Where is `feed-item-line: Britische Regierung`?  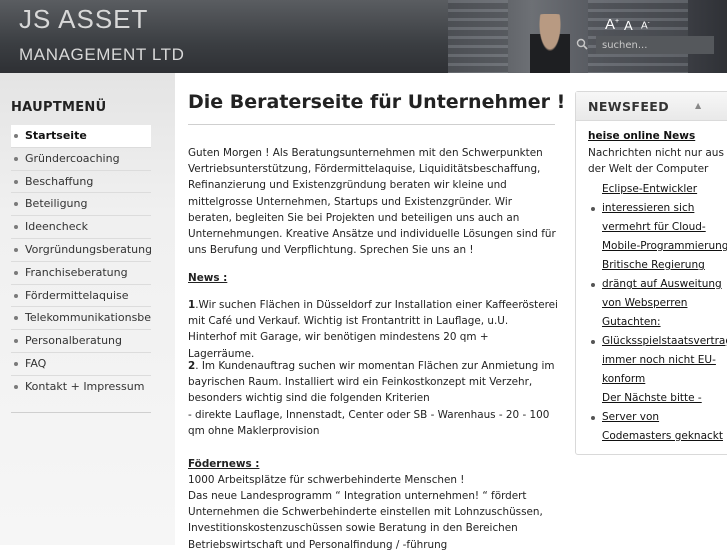
feed-item-line: Britische Regierung is located at coordinates (664, 265).